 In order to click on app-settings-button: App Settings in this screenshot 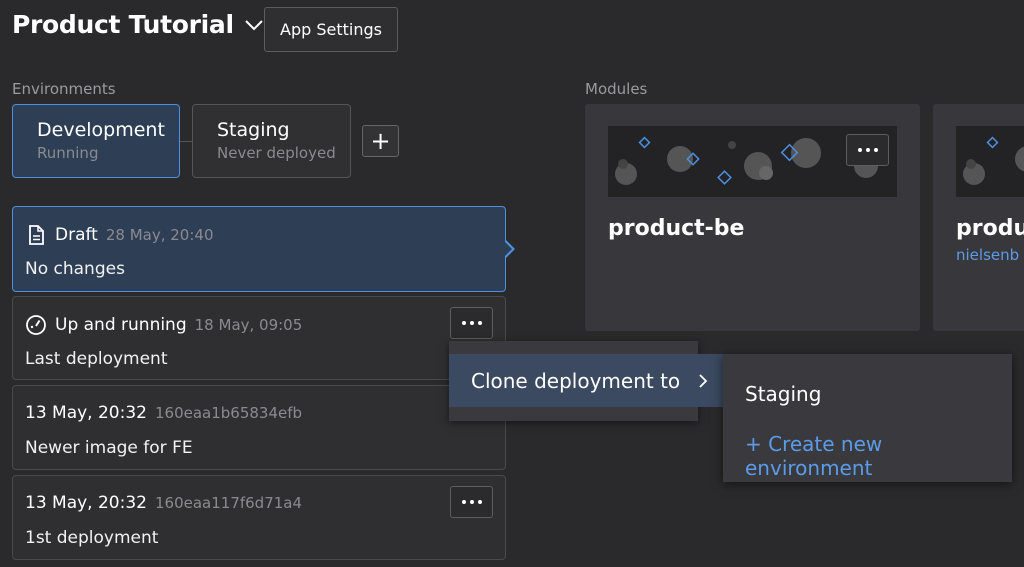, I will do `click(331, 29)`.